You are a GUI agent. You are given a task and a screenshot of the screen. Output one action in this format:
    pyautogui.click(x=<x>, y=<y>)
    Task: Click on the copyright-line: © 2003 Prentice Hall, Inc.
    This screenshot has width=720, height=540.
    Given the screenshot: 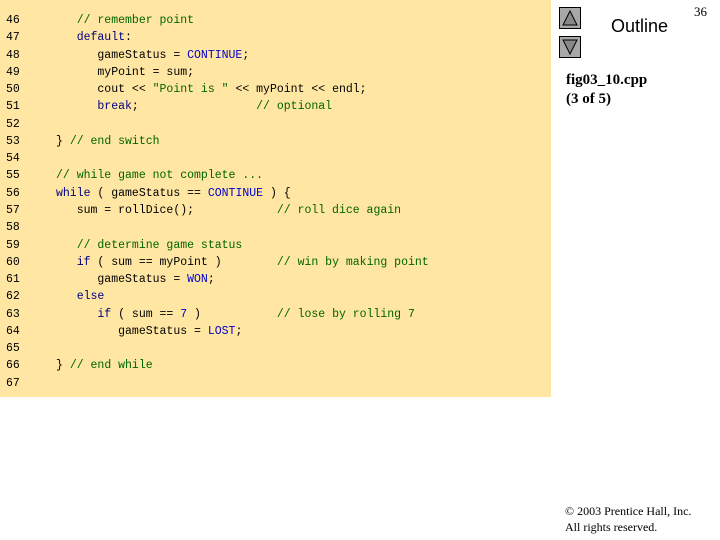 What is the action you would take?
    pyautogui.click(x=628, y=511)
    